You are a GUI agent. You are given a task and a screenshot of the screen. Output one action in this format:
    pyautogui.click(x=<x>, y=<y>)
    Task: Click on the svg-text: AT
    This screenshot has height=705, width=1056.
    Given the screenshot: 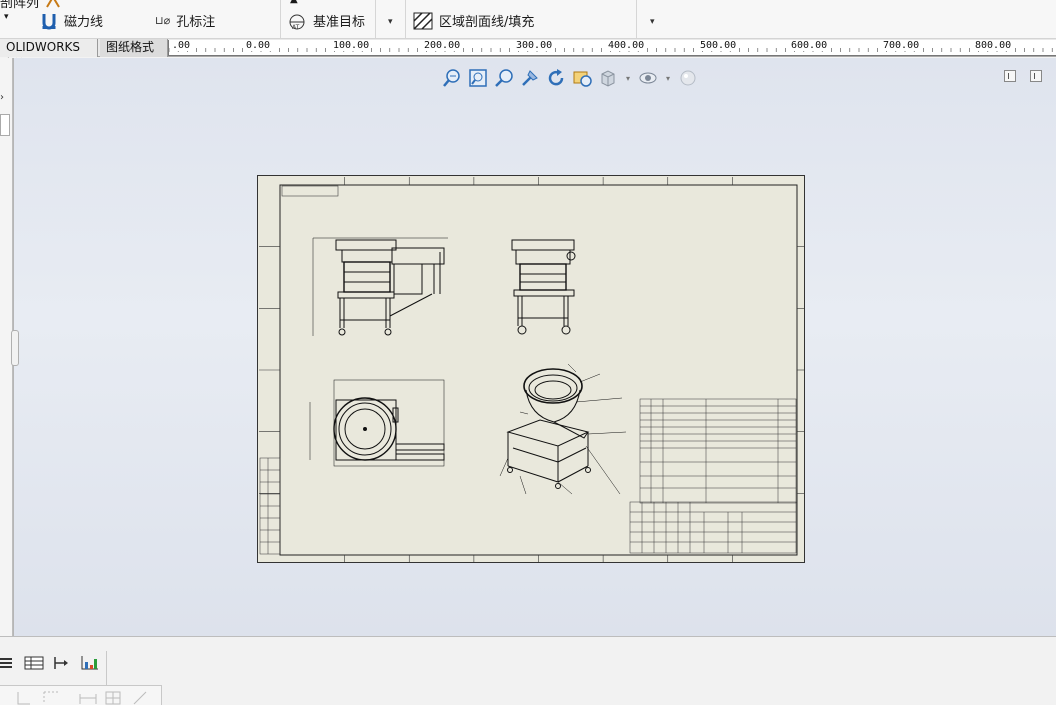 What is the action you would take?
    pyautogui.click(x=296, y=27)
    